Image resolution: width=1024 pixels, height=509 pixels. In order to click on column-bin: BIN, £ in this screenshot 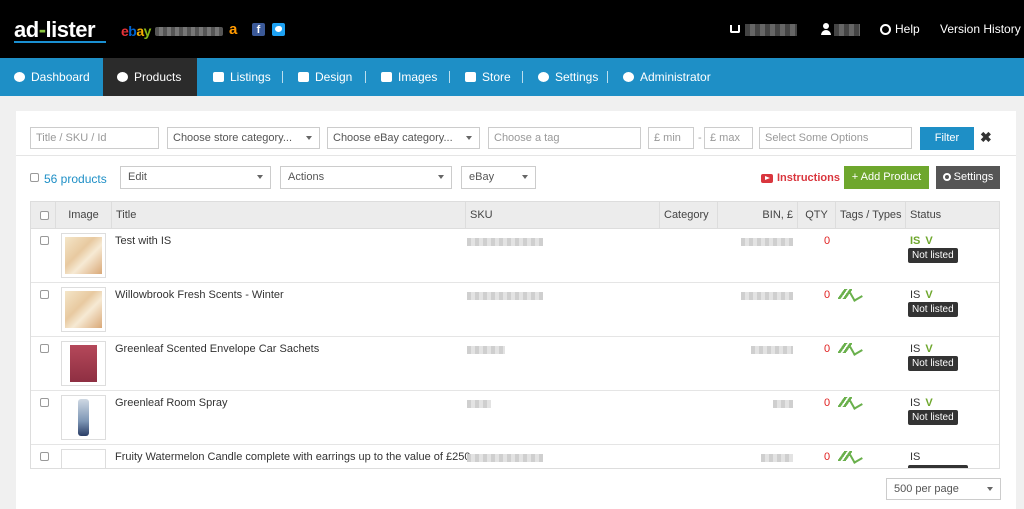, I will do `click(757, 215)`.